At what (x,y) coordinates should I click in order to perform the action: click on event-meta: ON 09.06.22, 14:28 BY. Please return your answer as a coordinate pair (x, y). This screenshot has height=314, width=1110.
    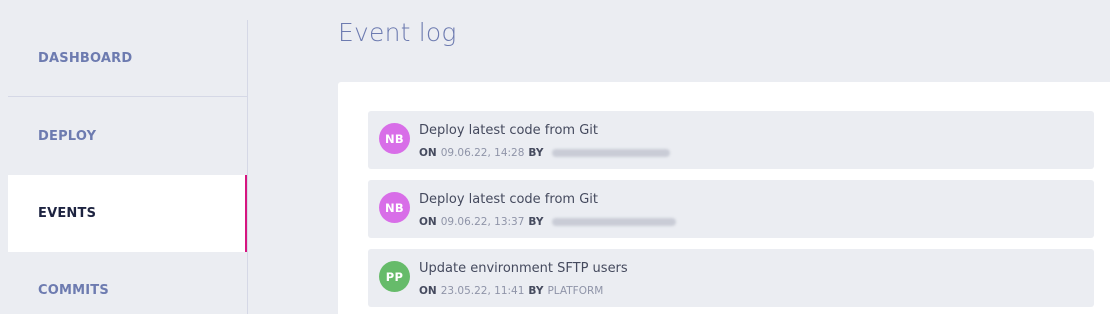
    Looking at the image, I should click on (545, 153).